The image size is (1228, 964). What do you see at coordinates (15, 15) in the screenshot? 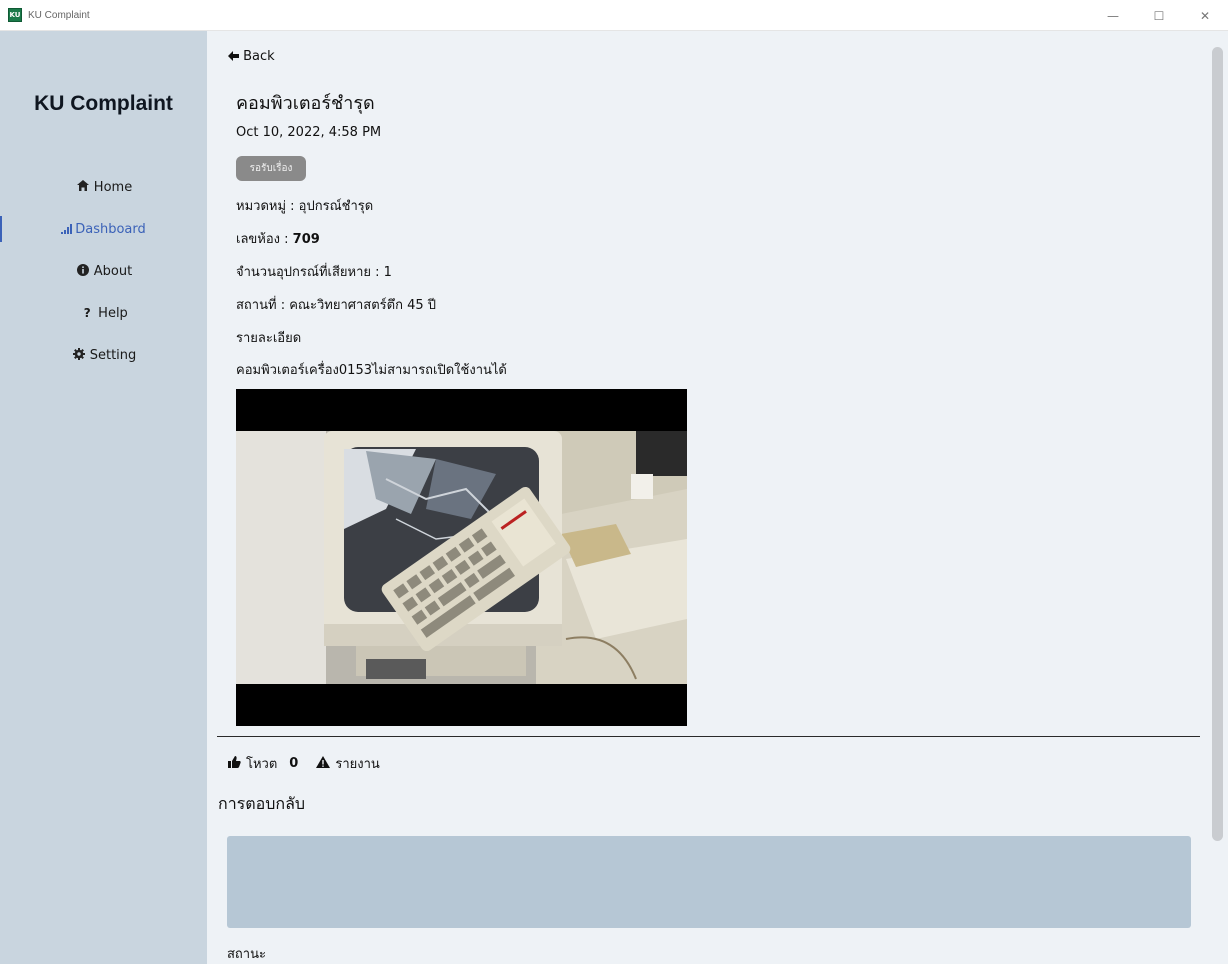
I see `app-logo-icon: KU` at bounding box center [15, 15].